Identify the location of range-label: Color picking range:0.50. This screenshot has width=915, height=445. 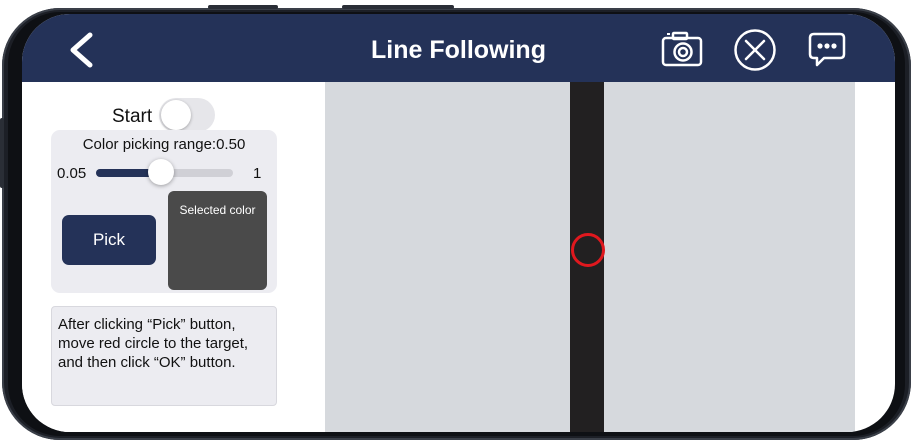
(164, 144).